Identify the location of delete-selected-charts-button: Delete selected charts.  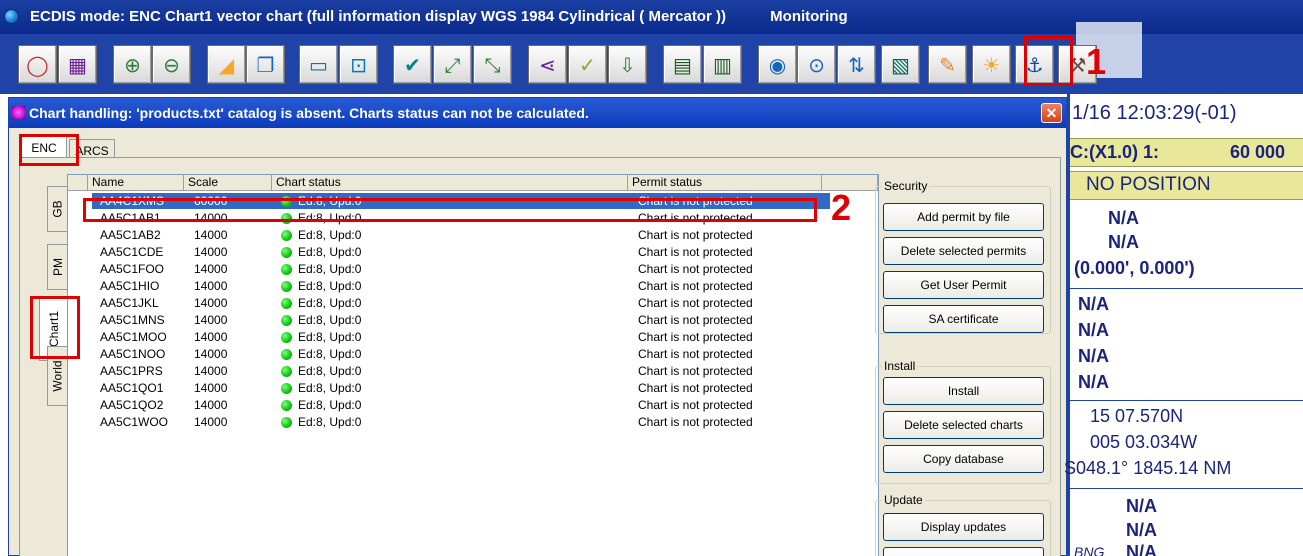
(963, 425).